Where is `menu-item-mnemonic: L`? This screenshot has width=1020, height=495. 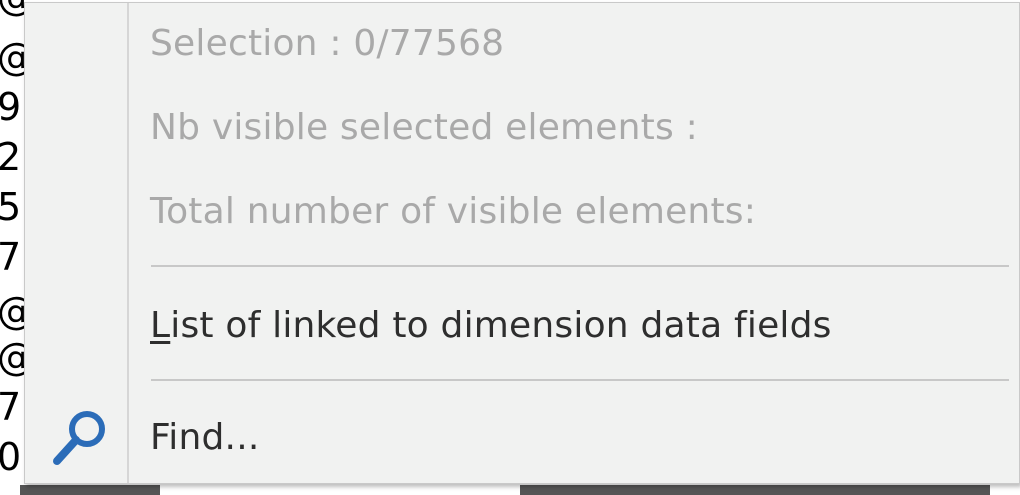 menu-item-mnemonic: L is located at coordinates (160, 325).